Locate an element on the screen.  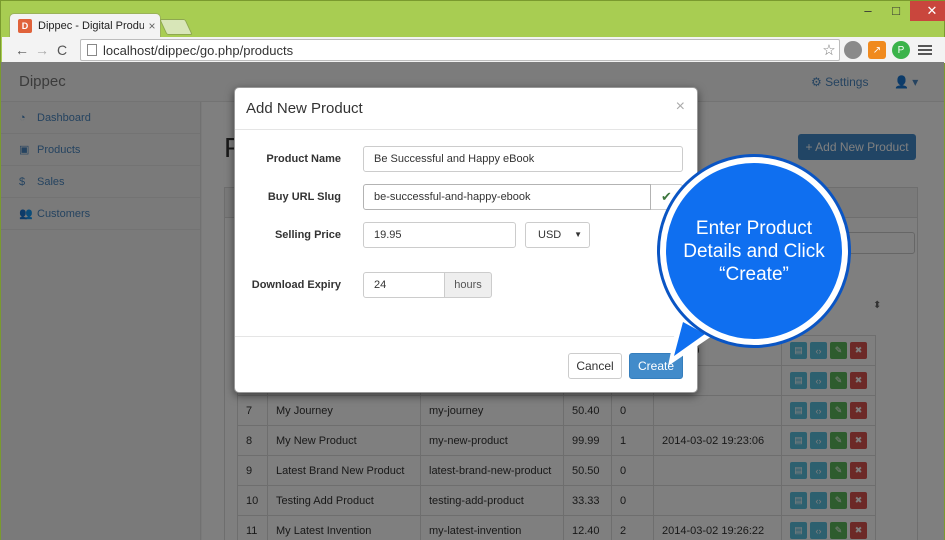
slug-input: be-successful-and-happy-ebook is located at coordinates (507, 197).